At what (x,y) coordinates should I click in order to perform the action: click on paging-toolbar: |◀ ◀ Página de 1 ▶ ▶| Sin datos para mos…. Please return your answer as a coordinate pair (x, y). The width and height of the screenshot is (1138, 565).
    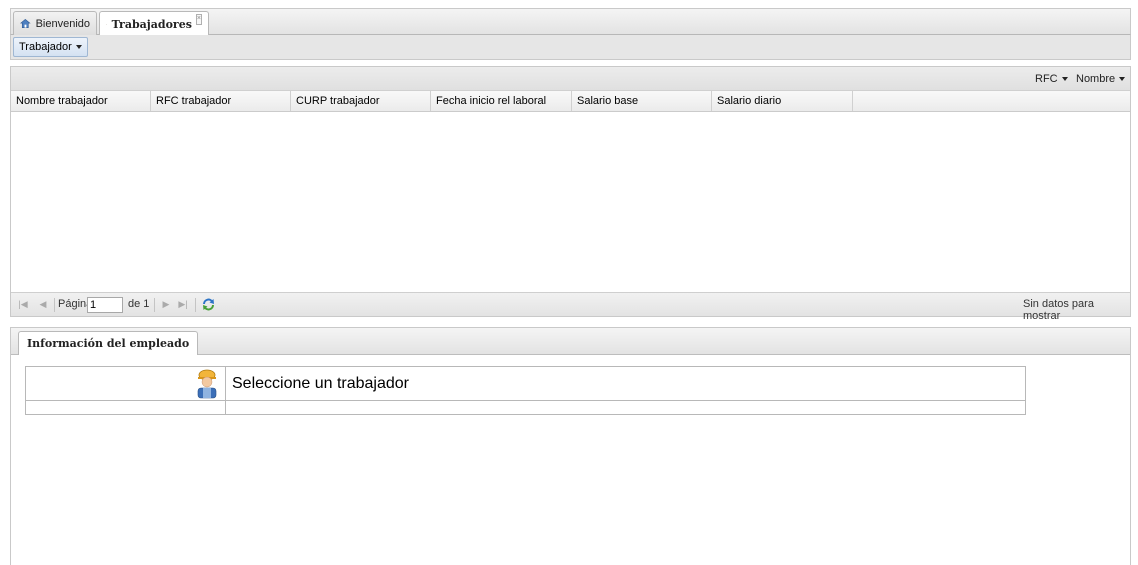
    Looking at the image, I should click on (570, 307).